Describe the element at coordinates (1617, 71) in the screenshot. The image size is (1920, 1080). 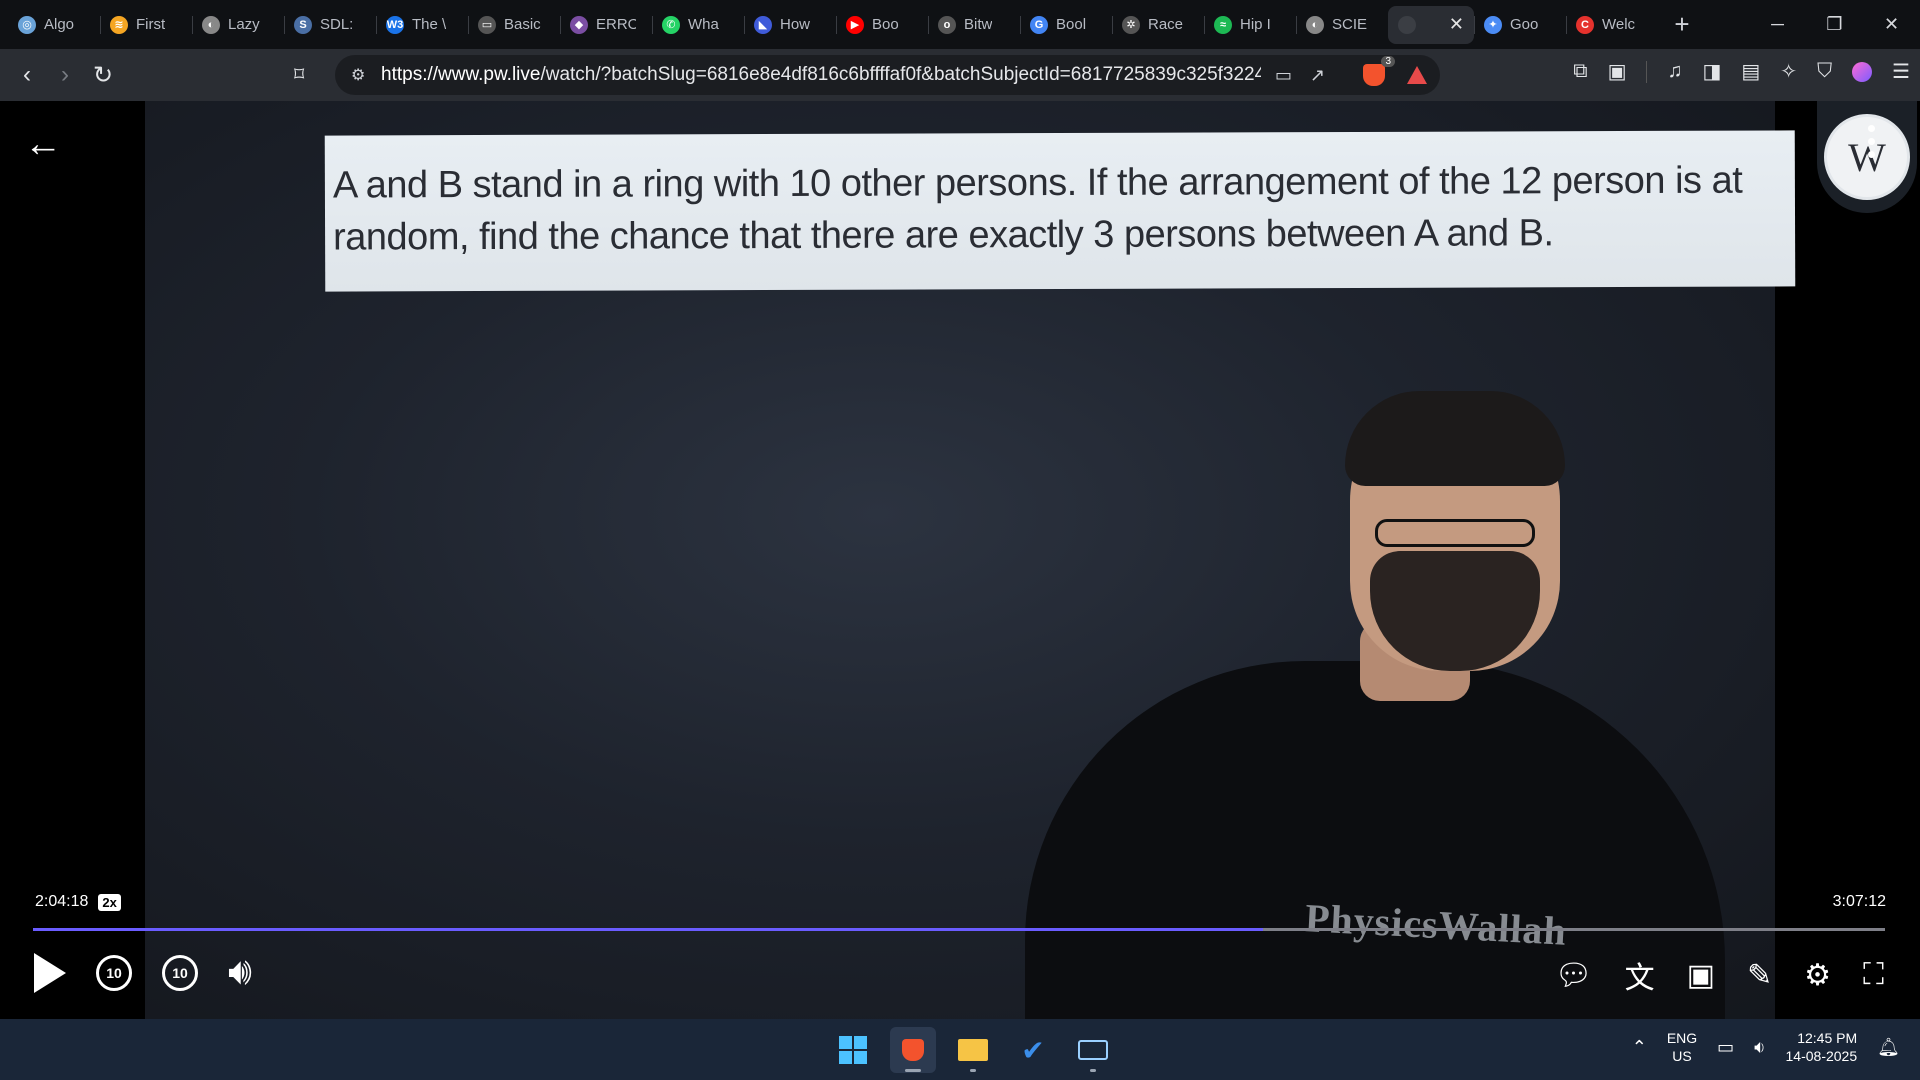
I see `reader-mode-icon: ▣` at that location.